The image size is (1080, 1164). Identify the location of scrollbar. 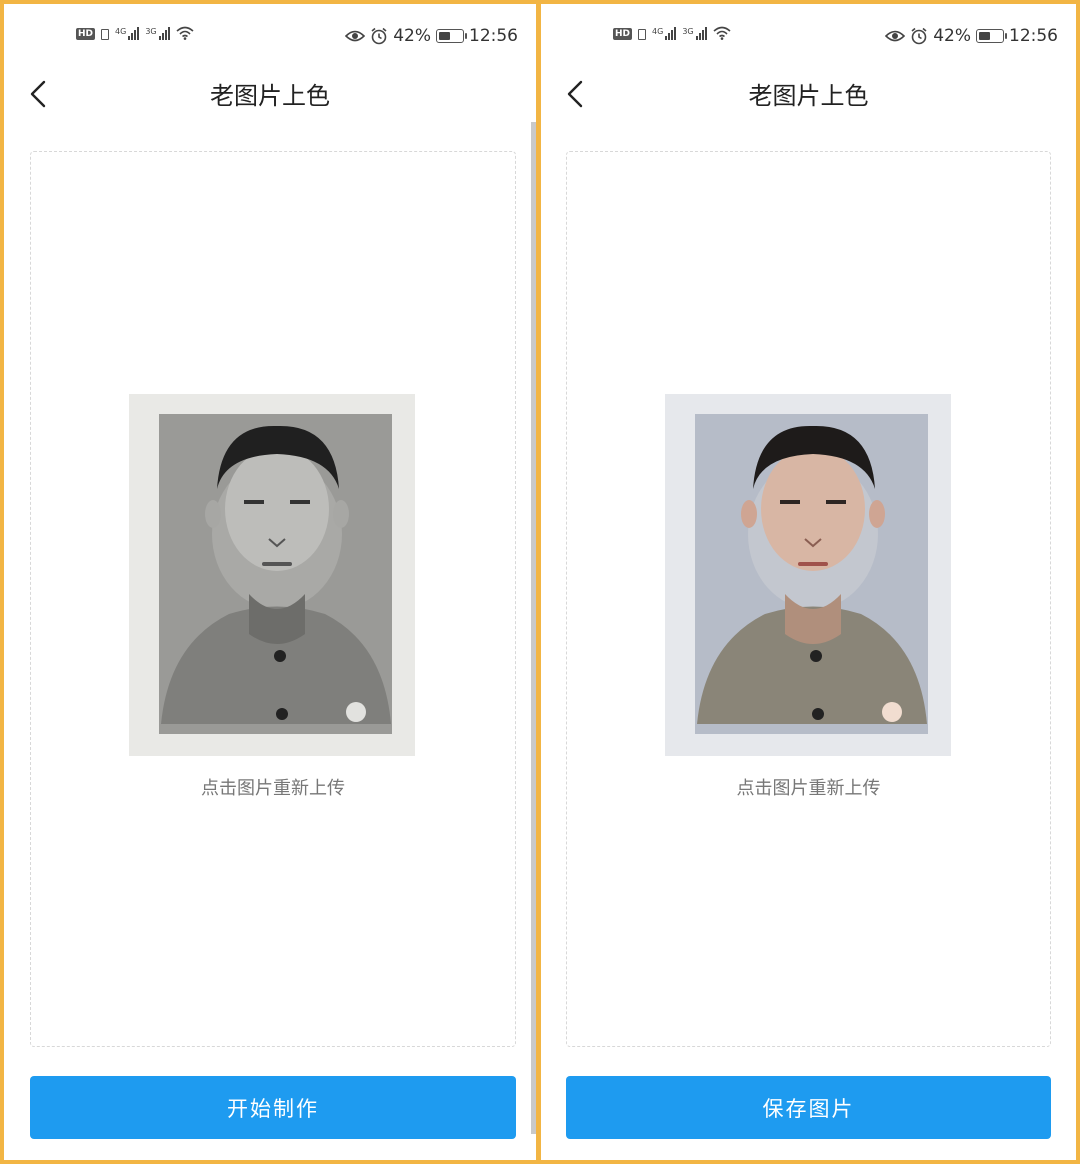
(533, 628).